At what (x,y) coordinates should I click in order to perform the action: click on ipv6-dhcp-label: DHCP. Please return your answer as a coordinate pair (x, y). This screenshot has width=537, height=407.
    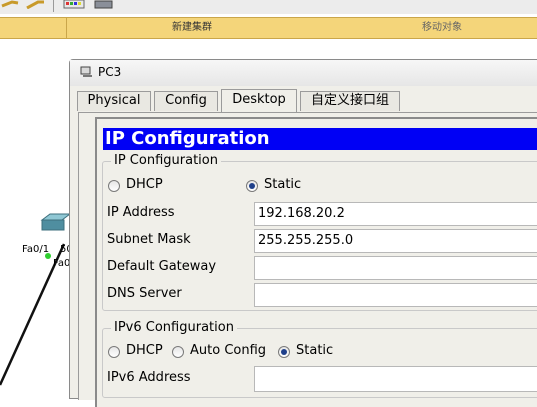
    Looking at the image, I should click on (144, 350).